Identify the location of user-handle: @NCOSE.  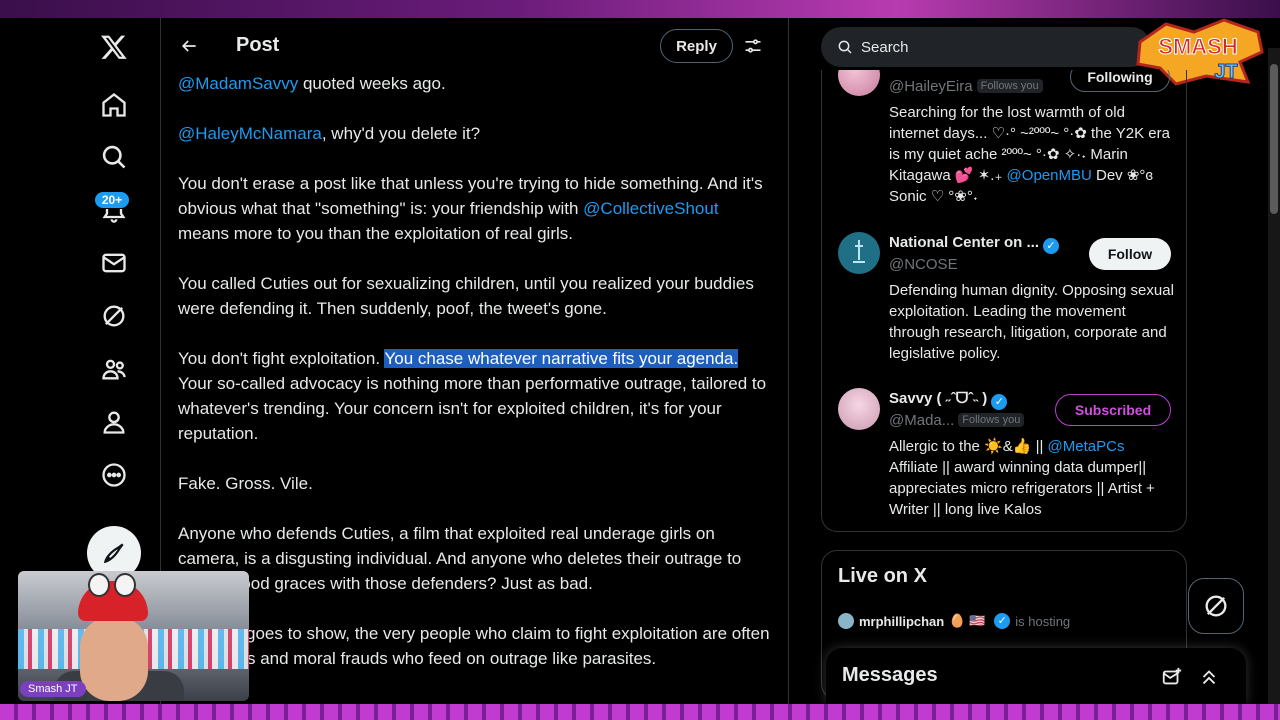
(923, 264).